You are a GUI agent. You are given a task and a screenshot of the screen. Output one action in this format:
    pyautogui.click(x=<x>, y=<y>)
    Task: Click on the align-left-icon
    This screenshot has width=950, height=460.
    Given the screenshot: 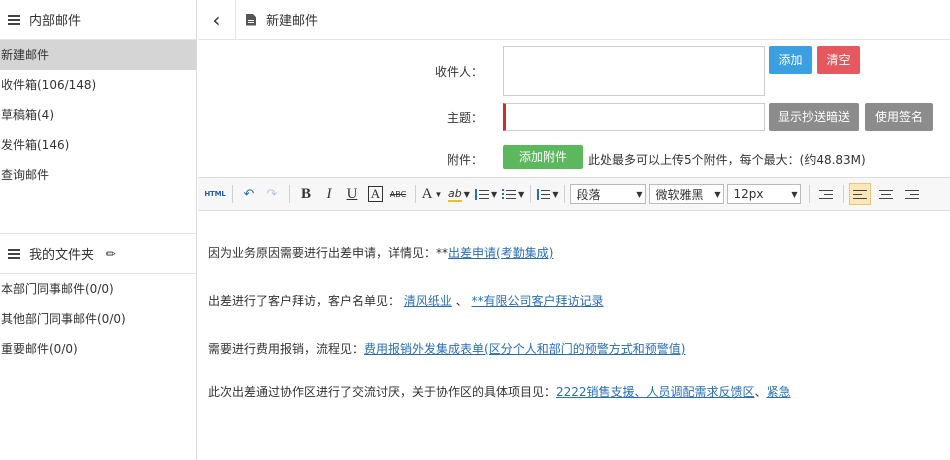 What is the action you would take?
    pyautogui.click(x=860, y=194)
    